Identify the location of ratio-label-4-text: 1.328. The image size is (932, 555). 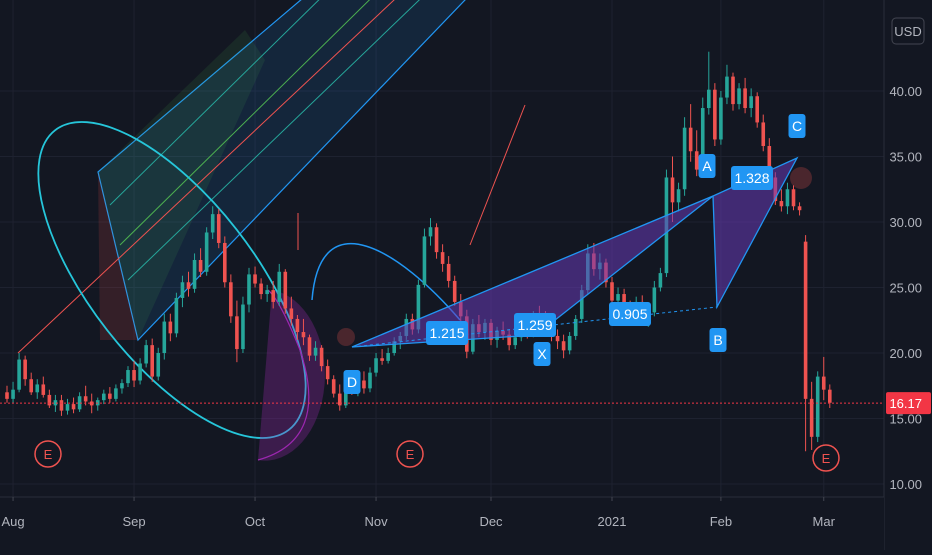
(751, 178).